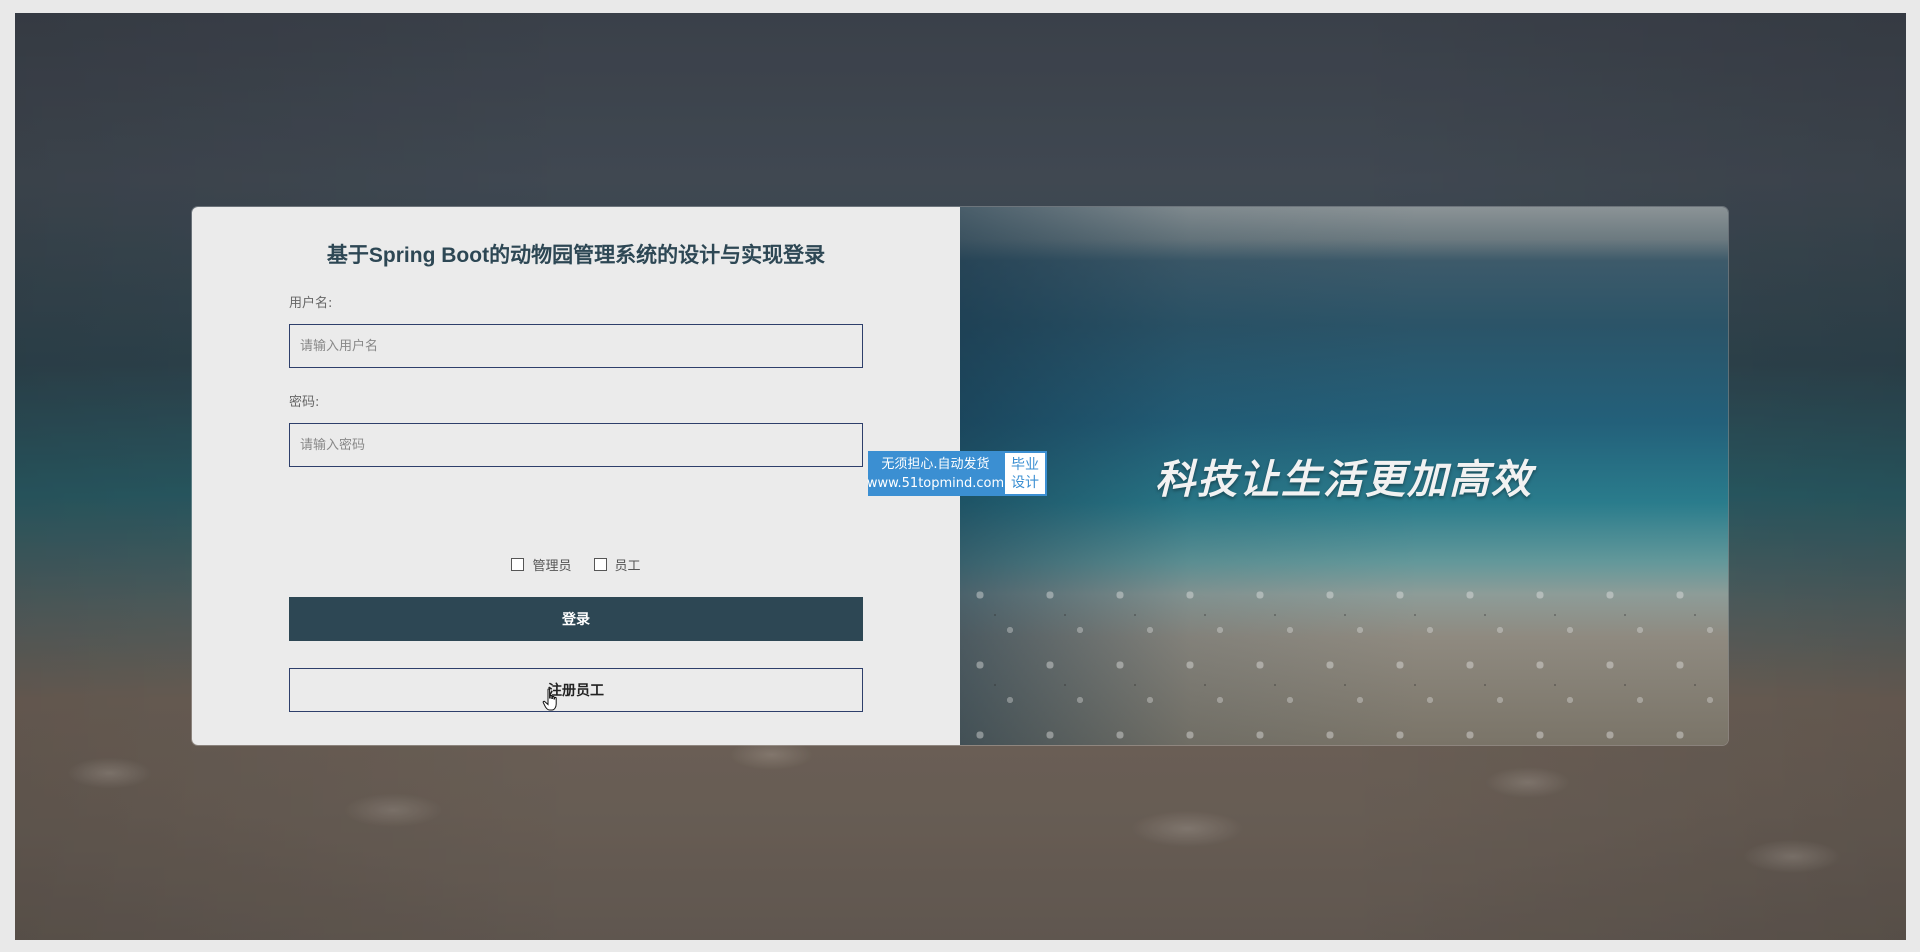  I want to click on page-title: 基于Spring Boot的动物园管理系统的设计与实现登录, so click(576, 255).